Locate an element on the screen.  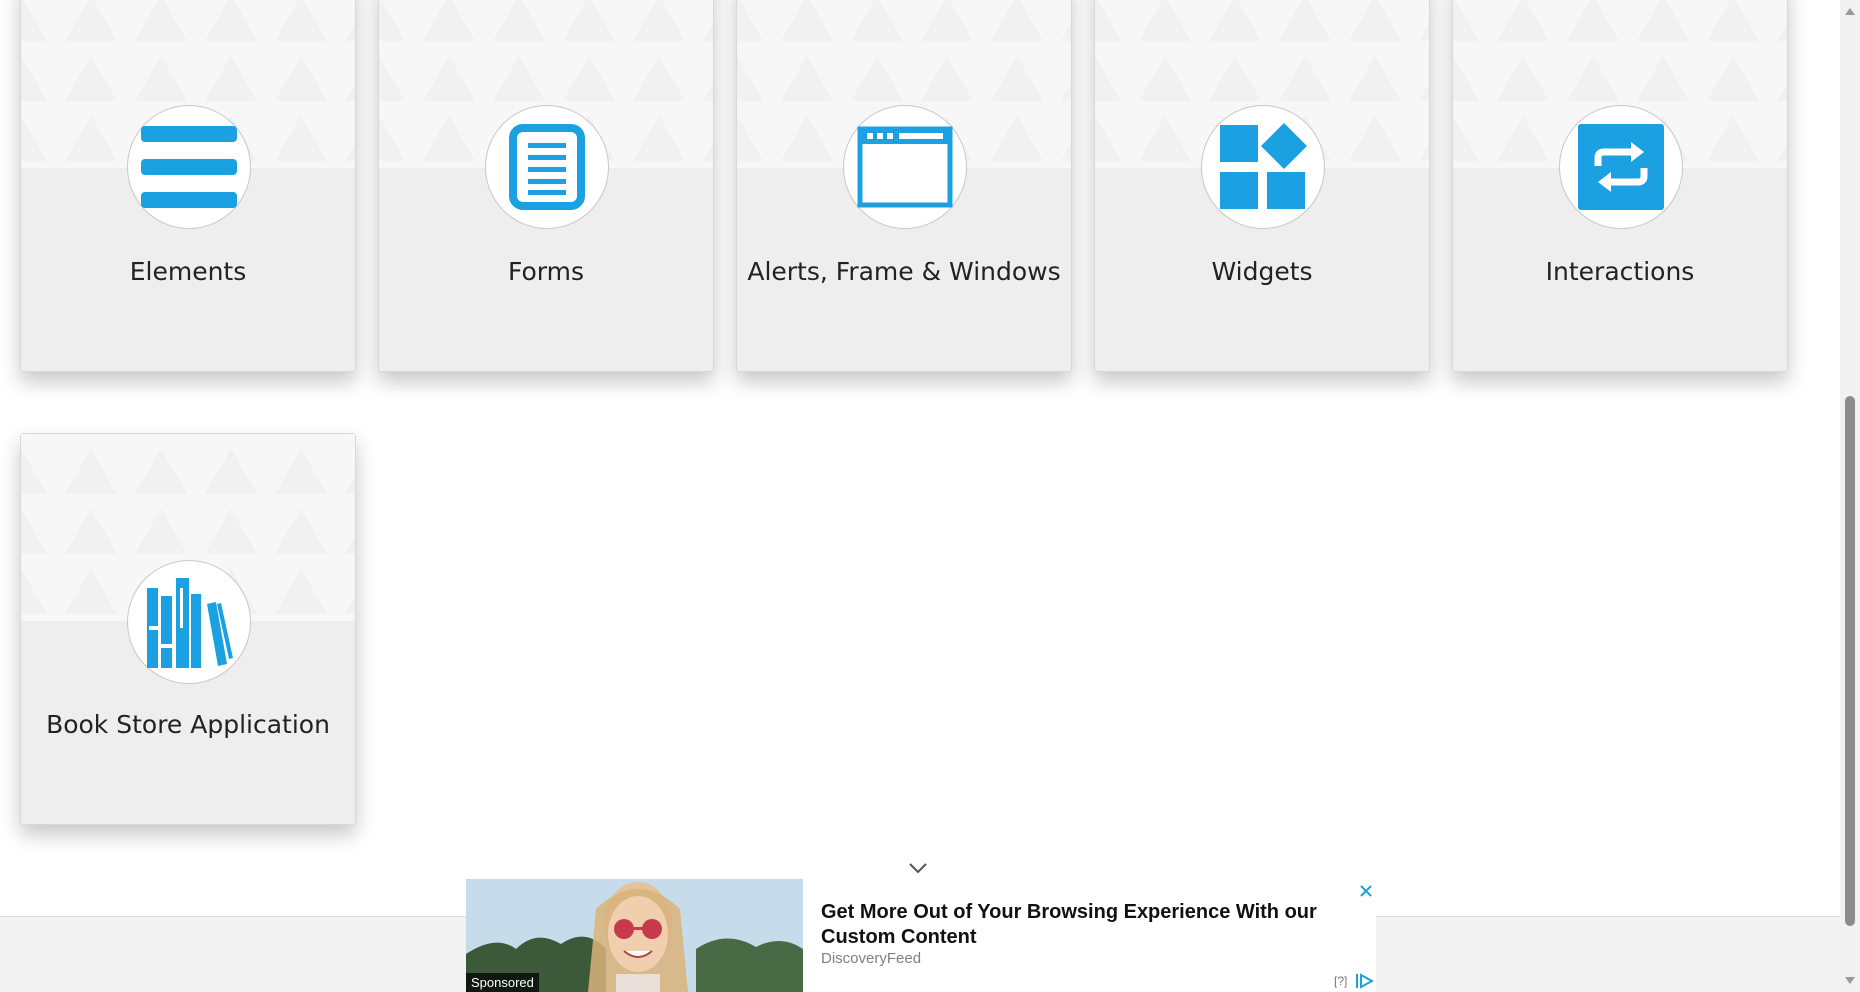
card-title: Widgets is located at coordinates (1262, 271).